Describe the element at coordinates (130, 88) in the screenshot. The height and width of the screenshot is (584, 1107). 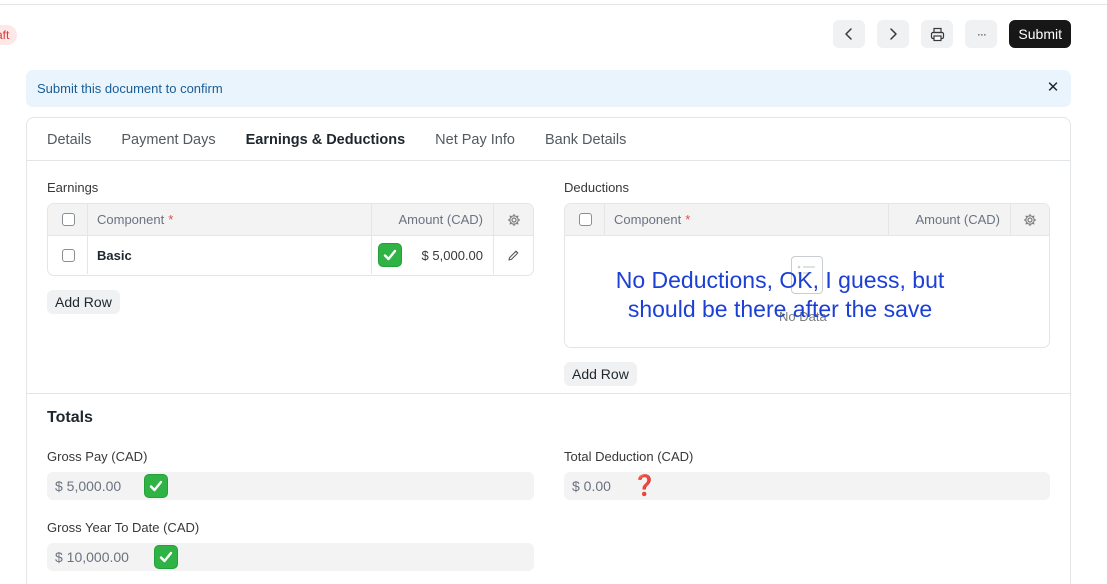
I see `alert-message: Submit this document to confirm` at that location.